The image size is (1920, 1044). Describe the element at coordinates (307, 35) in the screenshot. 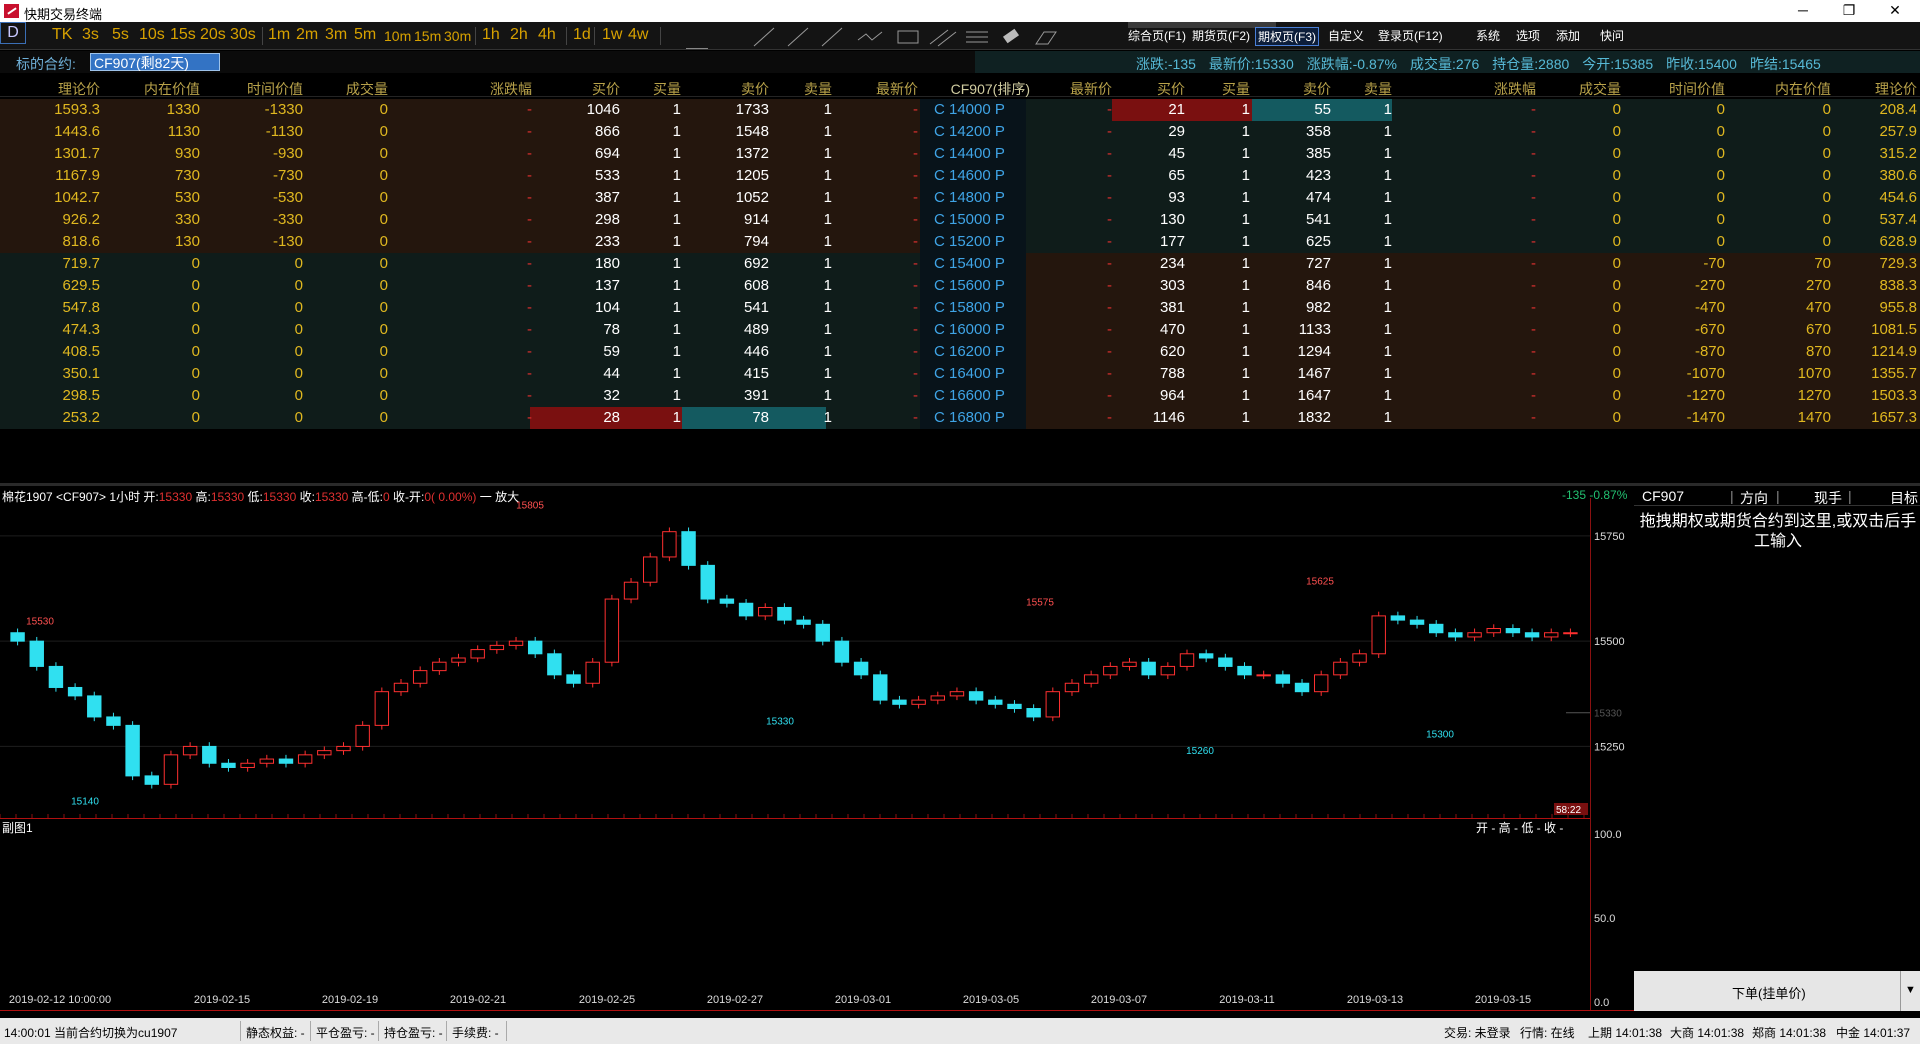

I see `period-2m-button: 2m` at that location.